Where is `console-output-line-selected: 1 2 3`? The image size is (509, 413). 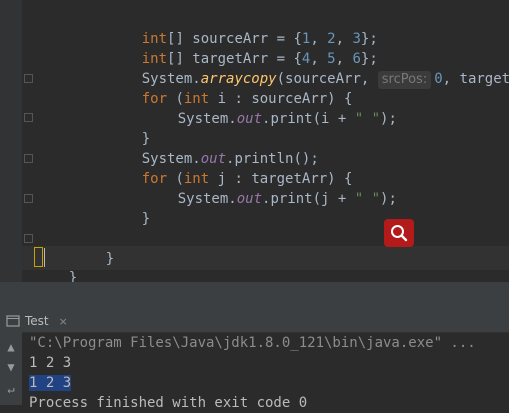 console-output-line-selected: 1 2 3 is located at coordinates (50, 383).